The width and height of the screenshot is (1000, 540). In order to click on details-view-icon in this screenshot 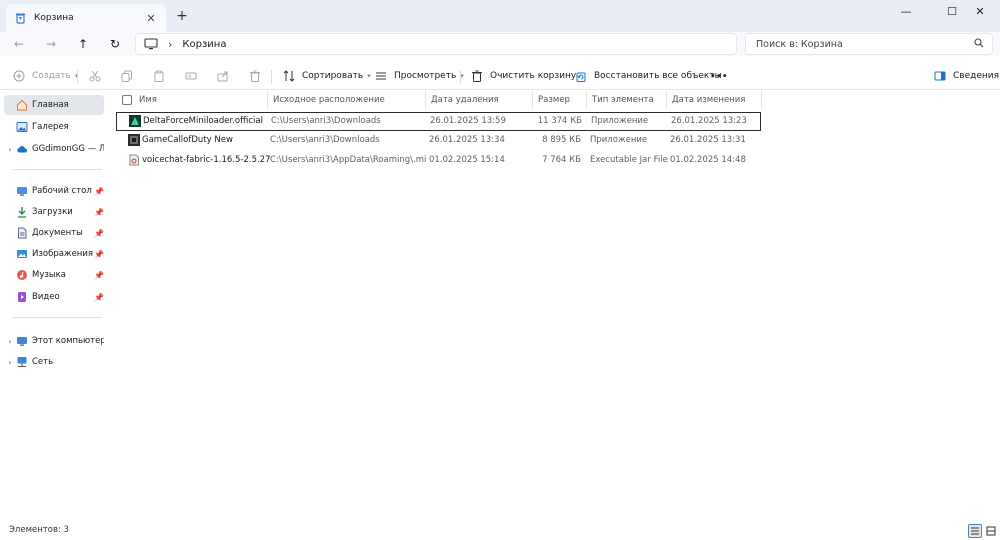, I will do `click(975, 531)`.